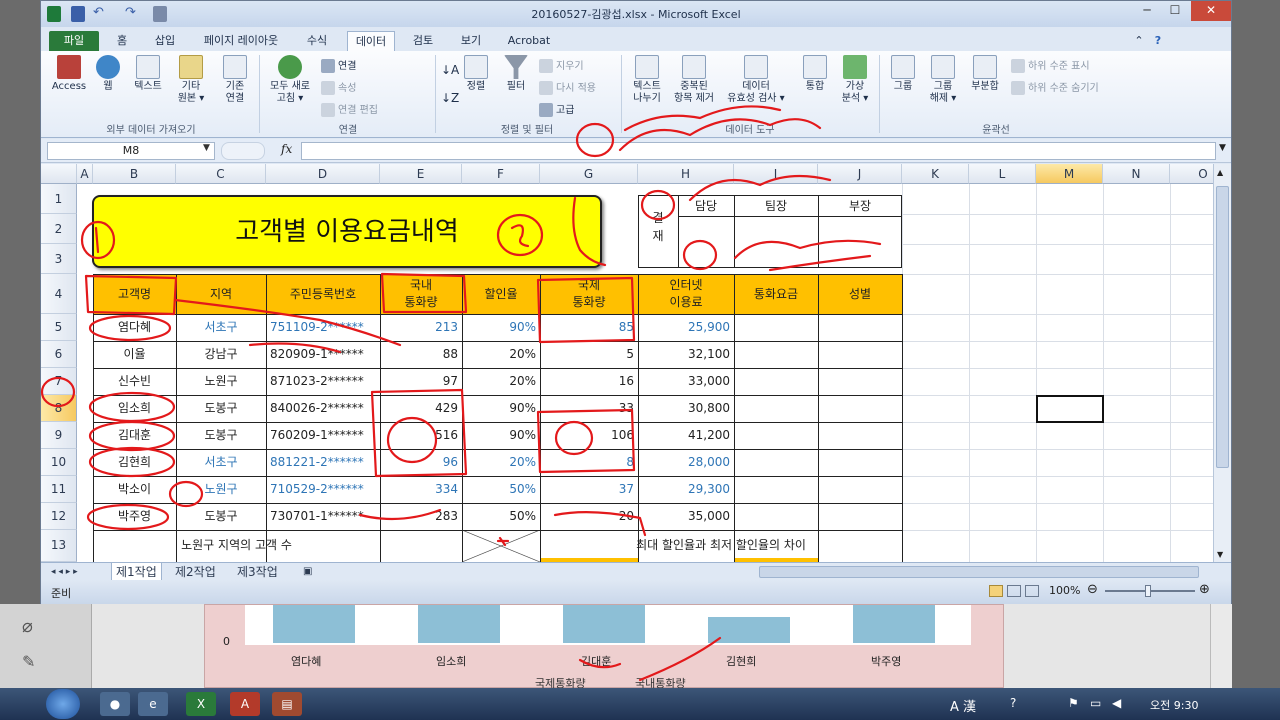  Describe the element at coordinates (221, 408) in the screenshot. I see `table-cell-region: 도봉구` at that location.